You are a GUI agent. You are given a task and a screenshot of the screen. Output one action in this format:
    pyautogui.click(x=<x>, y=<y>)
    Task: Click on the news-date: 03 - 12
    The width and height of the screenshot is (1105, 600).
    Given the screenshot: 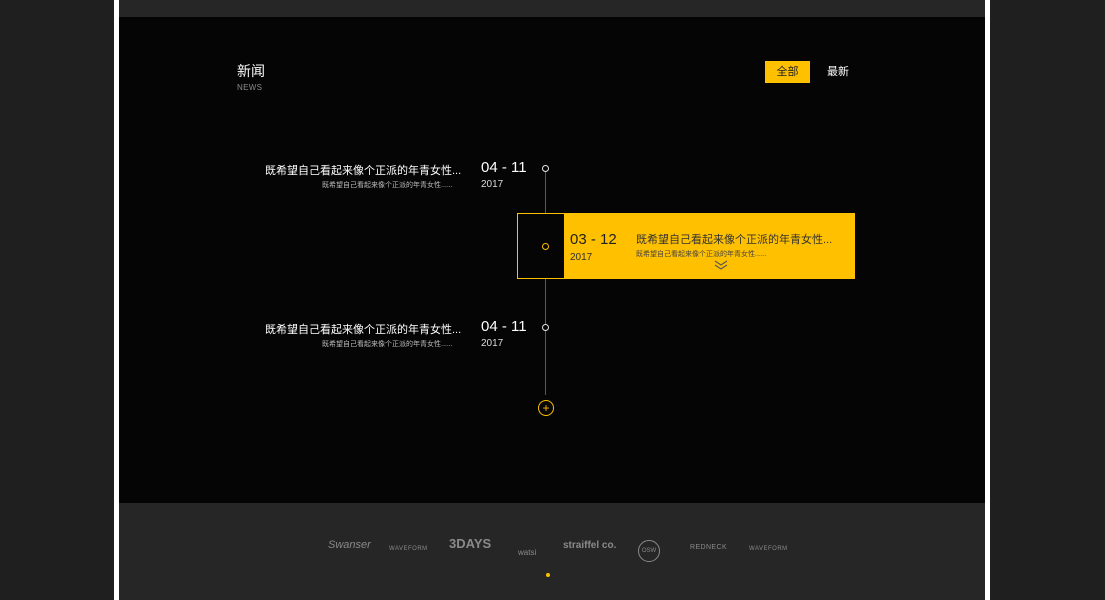 What is the action you would take?
    pyautogui.click(x=593, y=239)
    